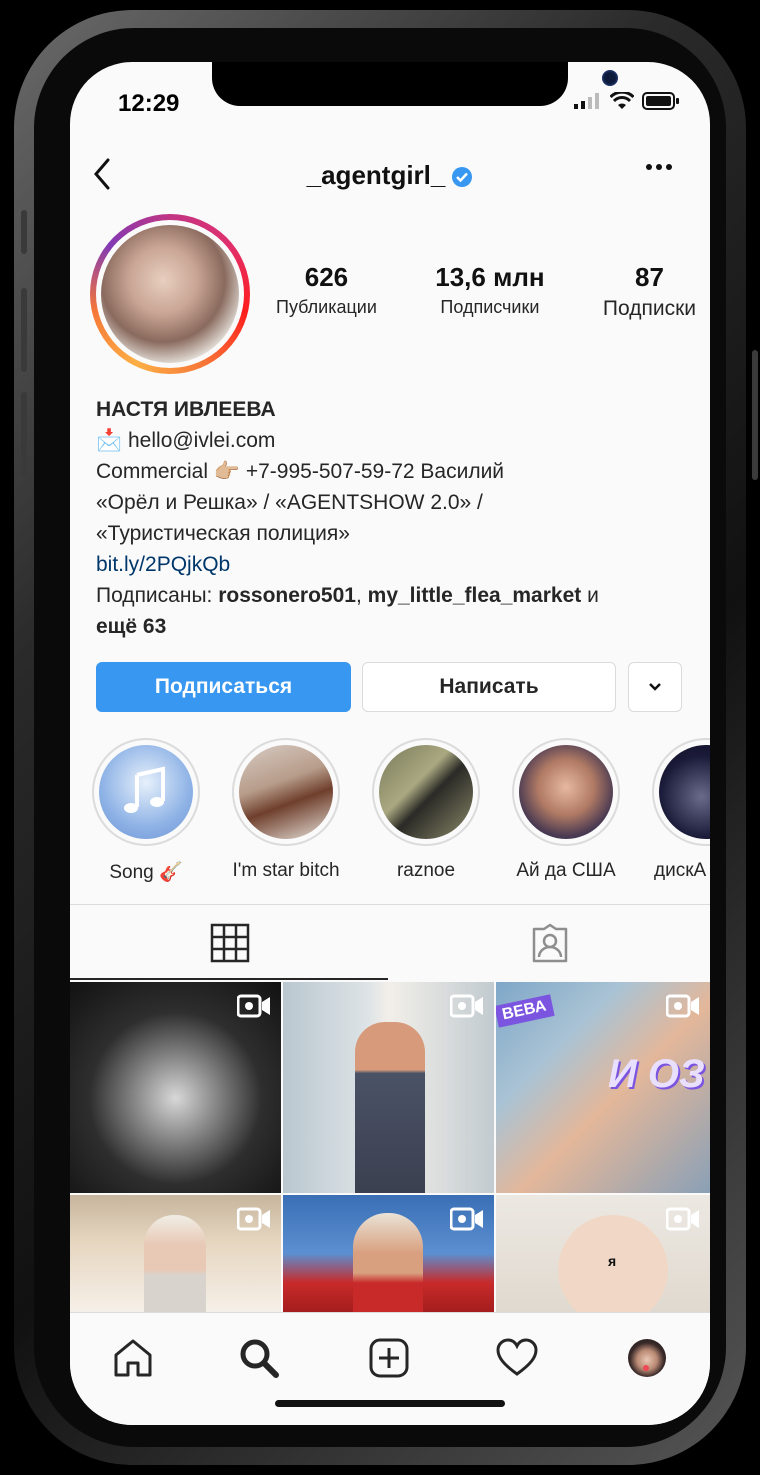 The image size is (760, 1475). I want to click on nav-add, so click(389, 1358).